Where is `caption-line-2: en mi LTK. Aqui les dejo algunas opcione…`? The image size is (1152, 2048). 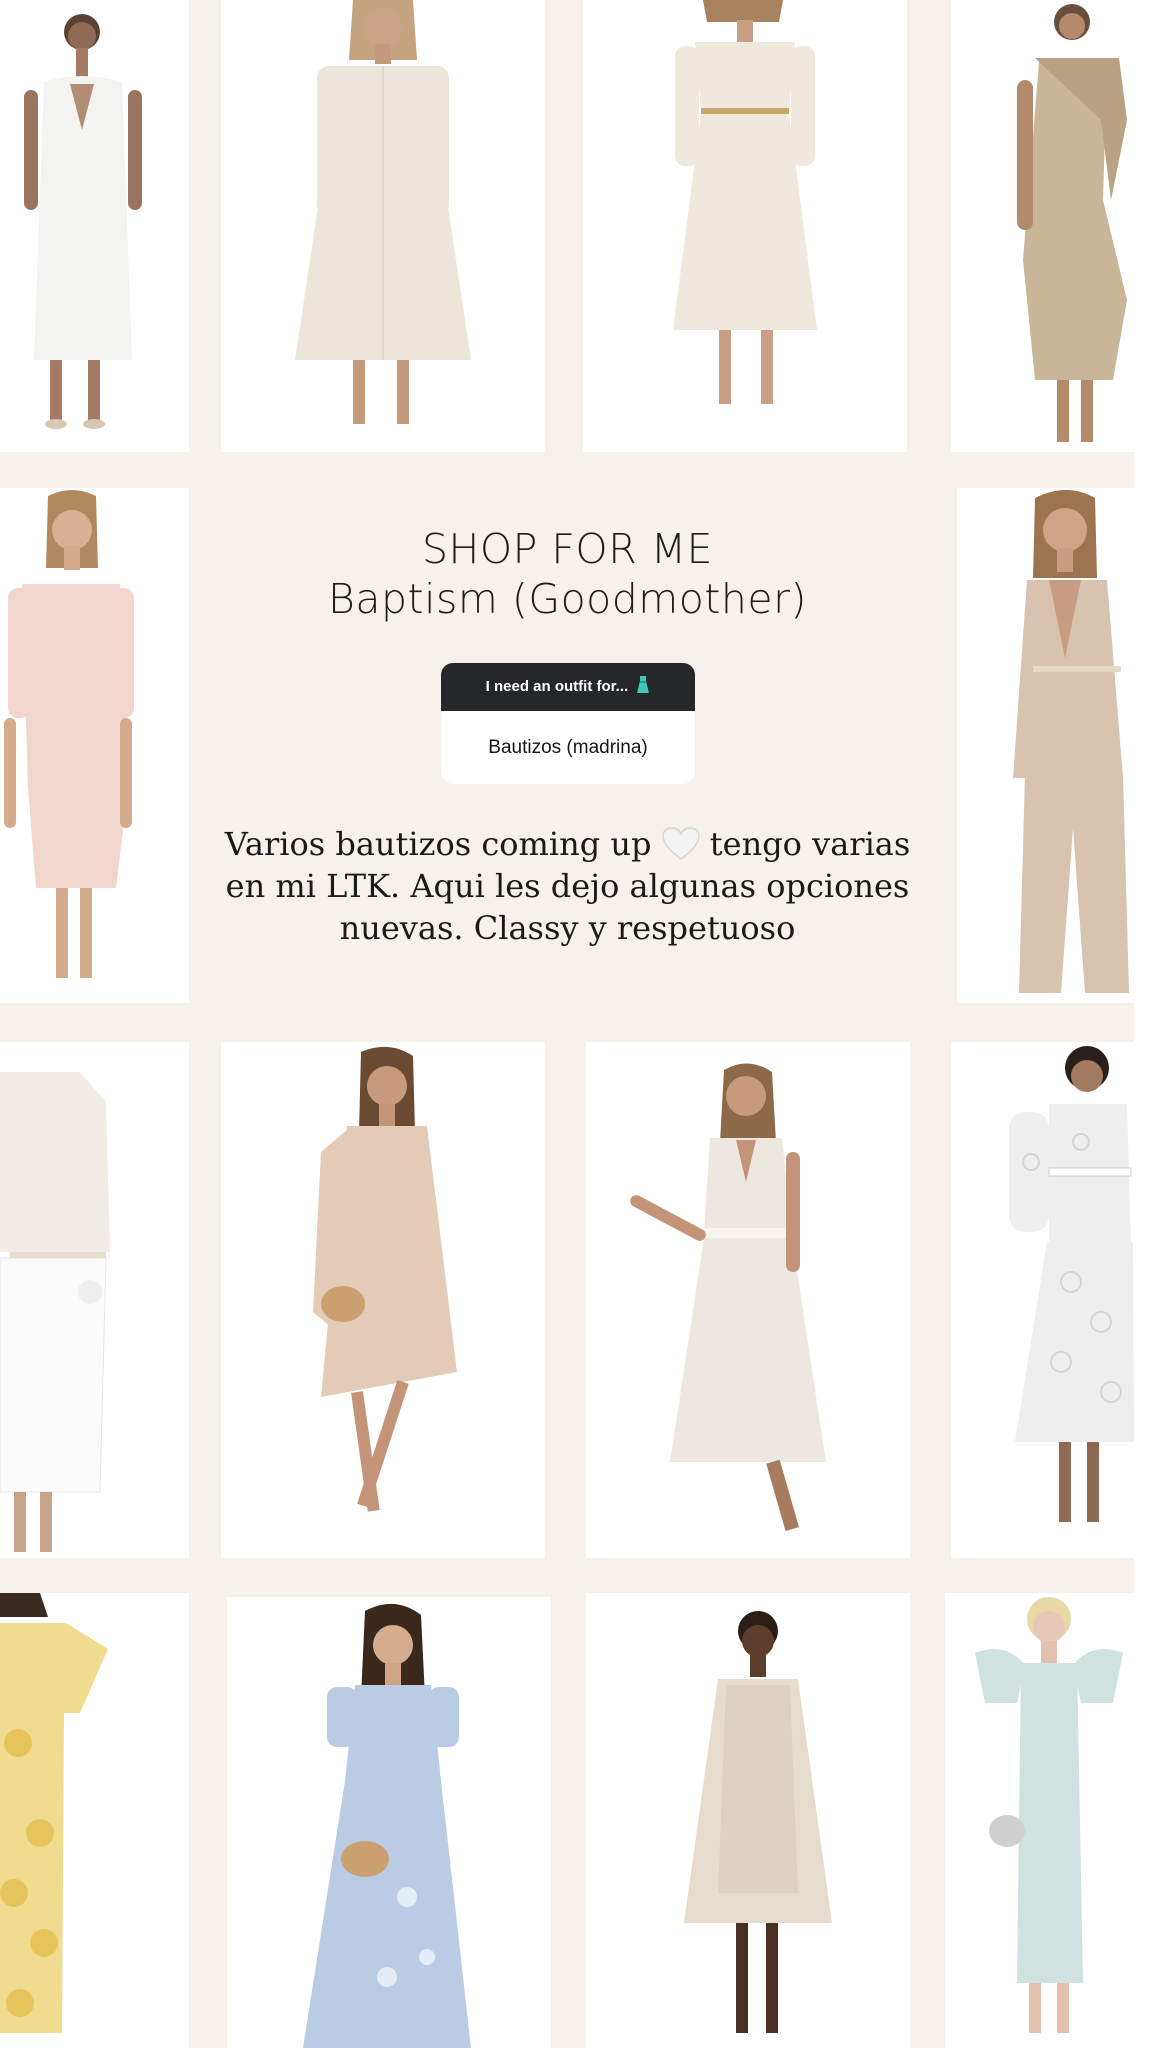 caption-line-2: en mi LTK. Aqui les dejo algunas opcione… is located at coordinates (567, 886).